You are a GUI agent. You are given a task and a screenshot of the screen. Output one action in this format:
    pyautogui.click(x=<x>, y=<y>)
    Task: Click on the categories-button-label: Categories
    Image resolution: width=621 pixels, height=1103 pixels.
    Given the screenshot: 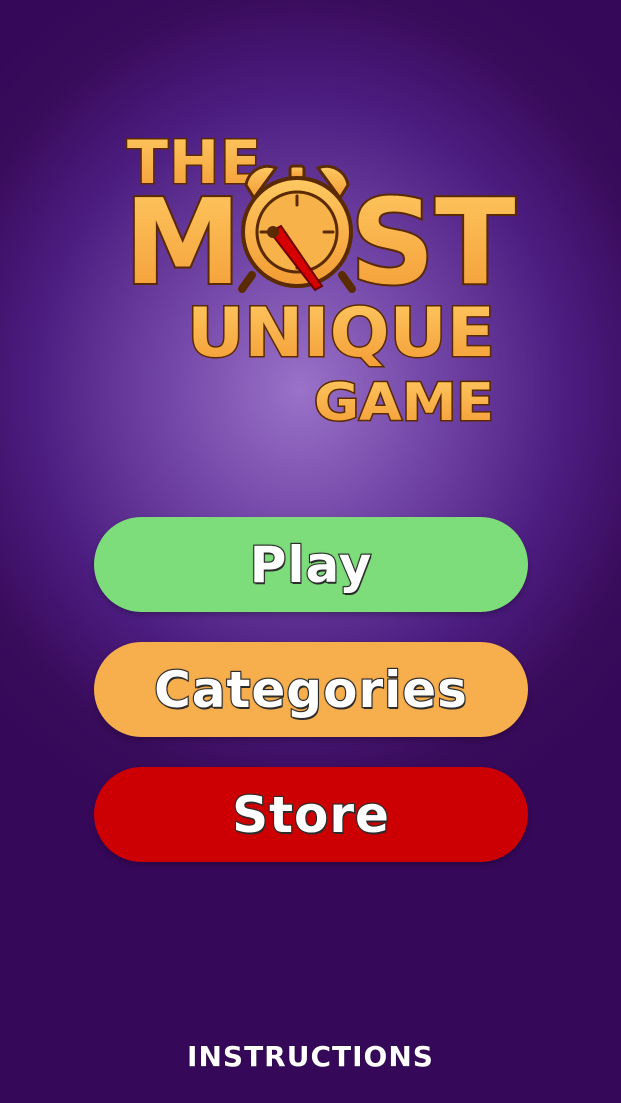 What is the action you would take?
    pyautogui.click(x=310, y=689)
    